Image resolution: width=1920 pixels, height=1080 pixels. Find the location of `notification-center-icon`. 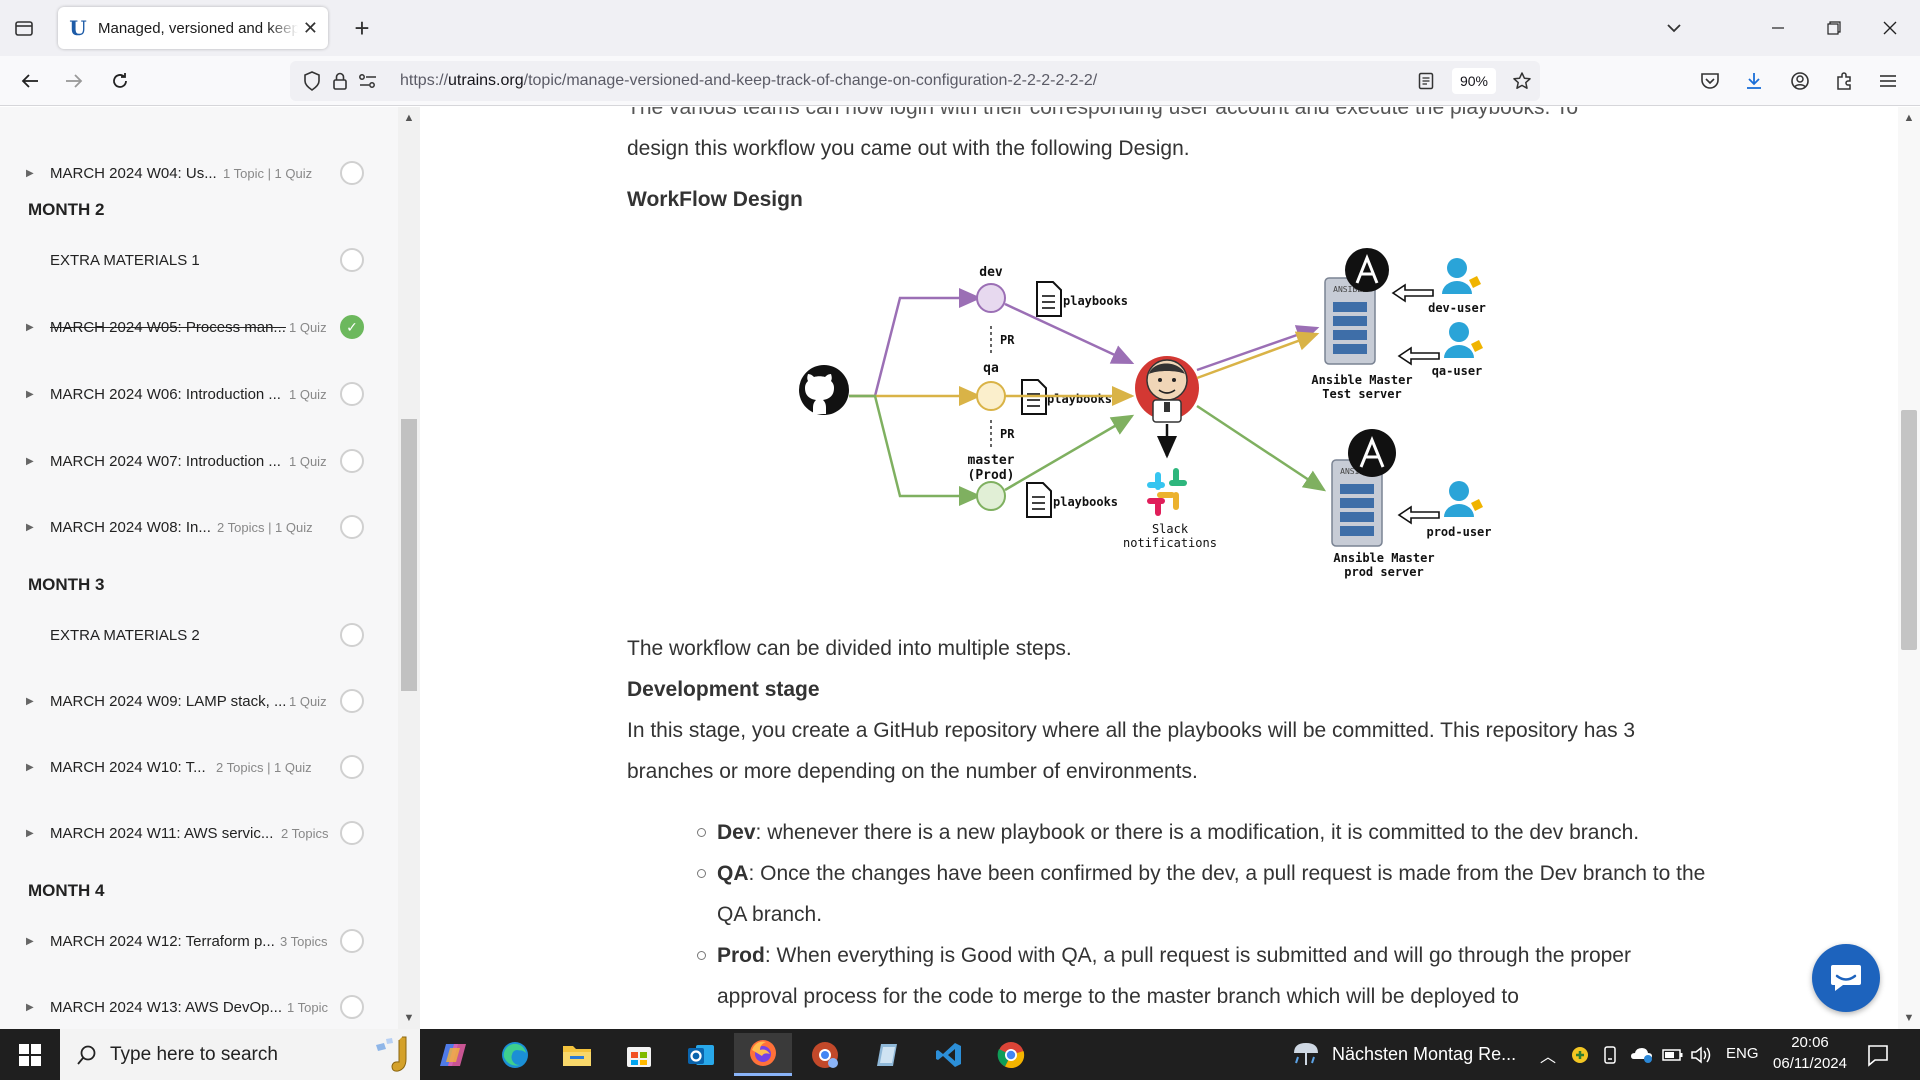

notification-center-icon is located at coordinates (1878, 1055).